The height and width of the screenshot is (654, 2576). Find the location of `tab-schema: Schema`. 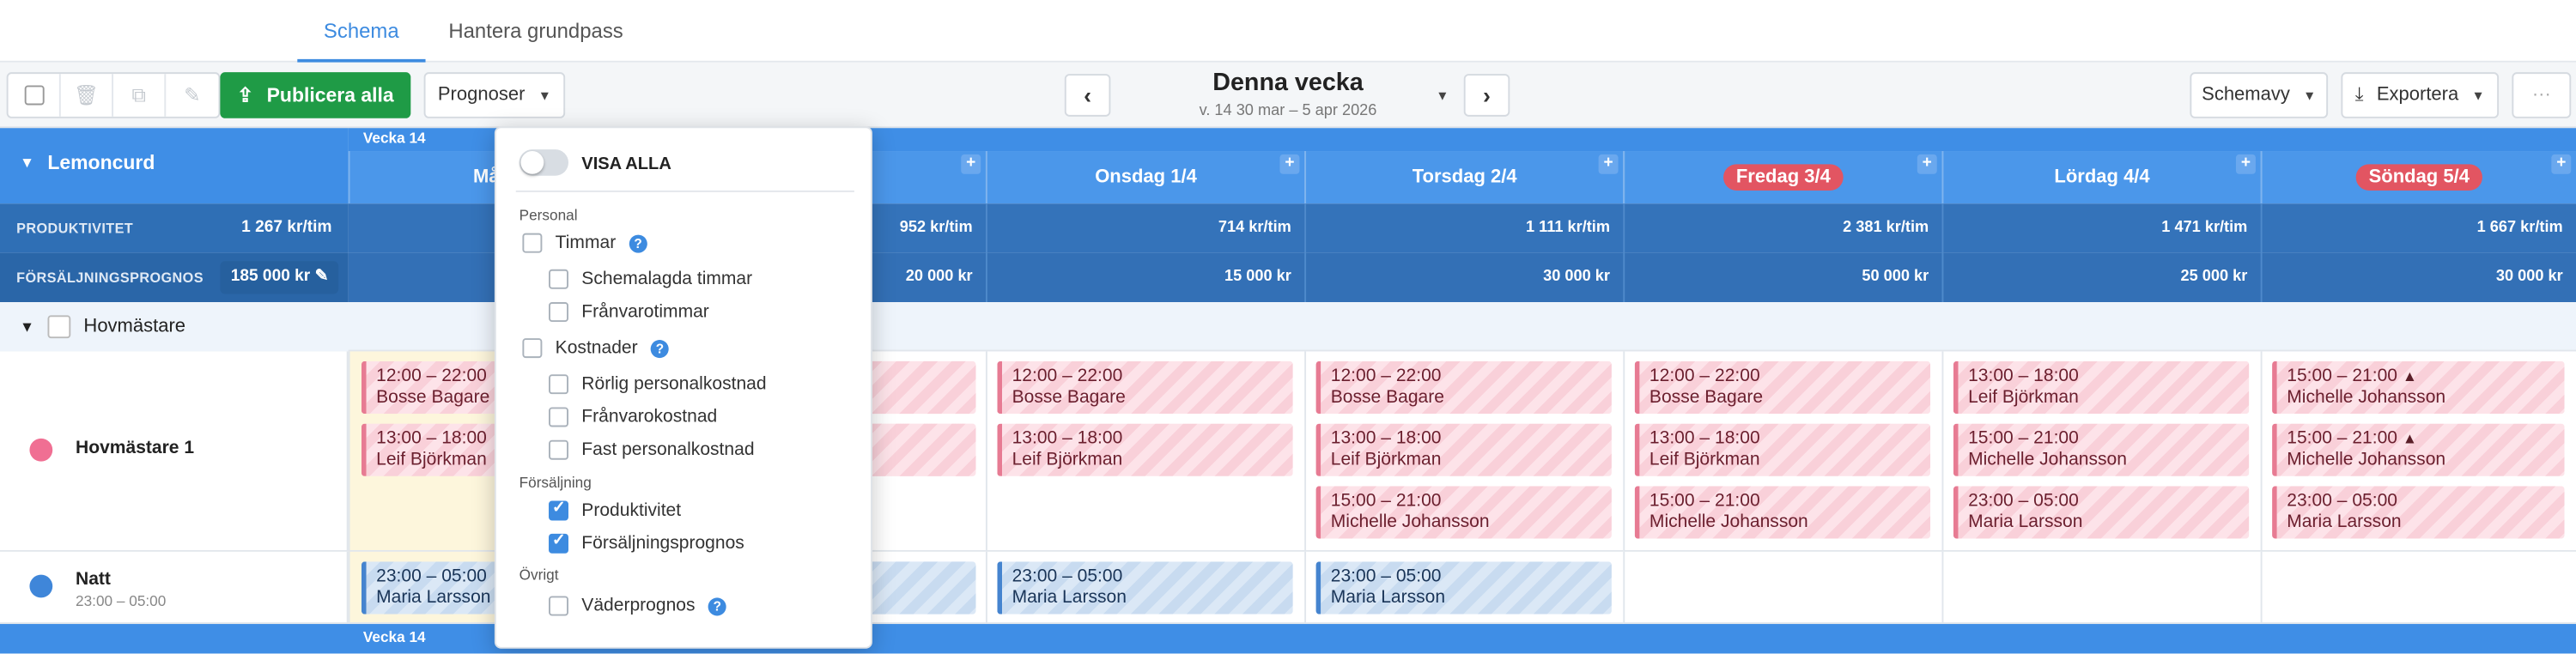

tab-schema: Schema is located at coordinates (361, 31).